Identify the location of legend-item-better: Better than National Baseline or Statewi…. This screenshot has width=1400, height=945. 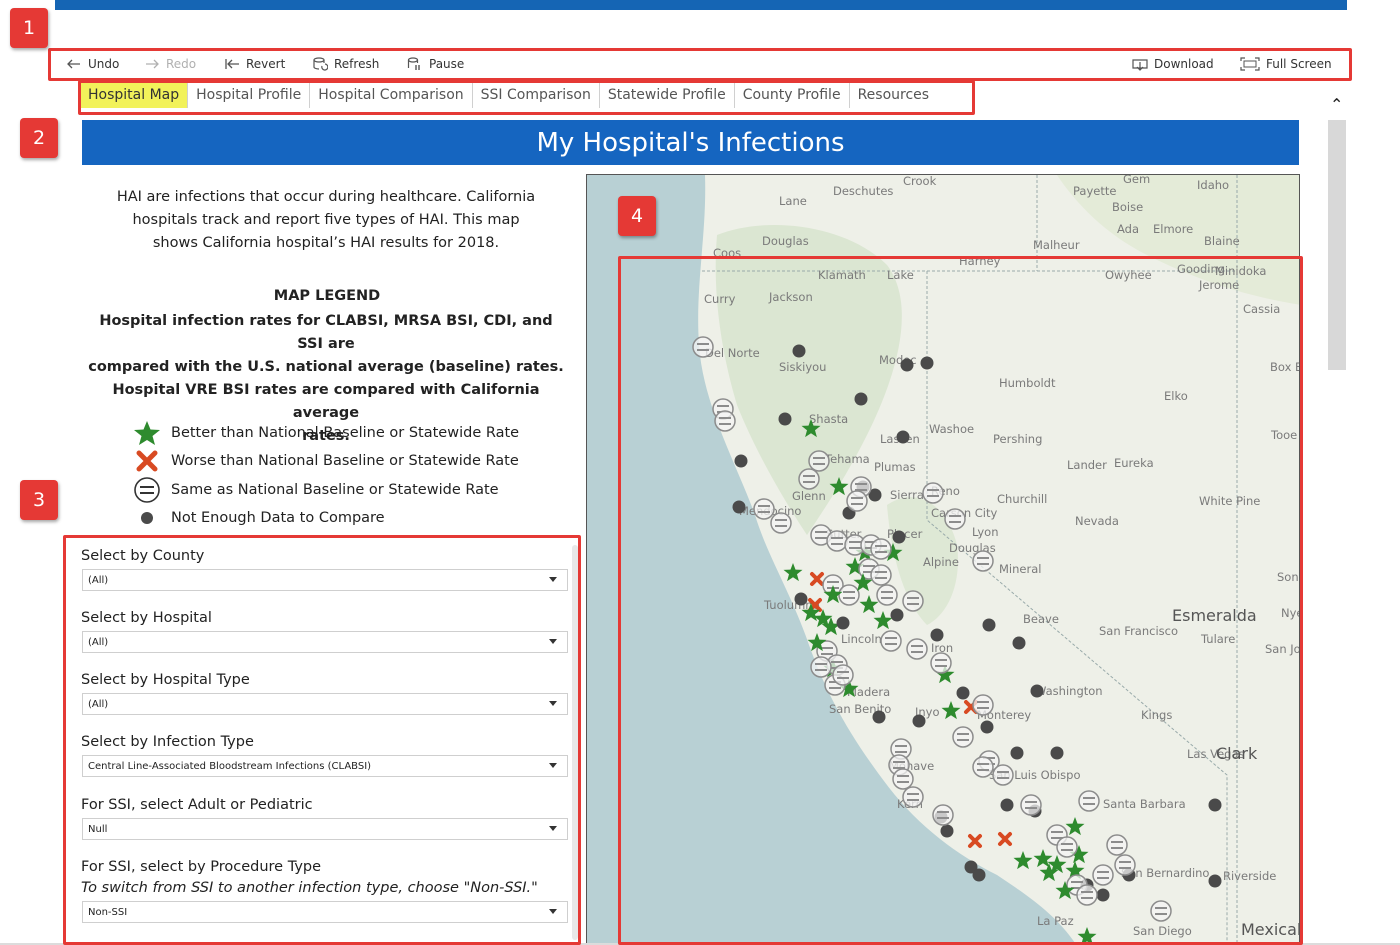
(326, 433).